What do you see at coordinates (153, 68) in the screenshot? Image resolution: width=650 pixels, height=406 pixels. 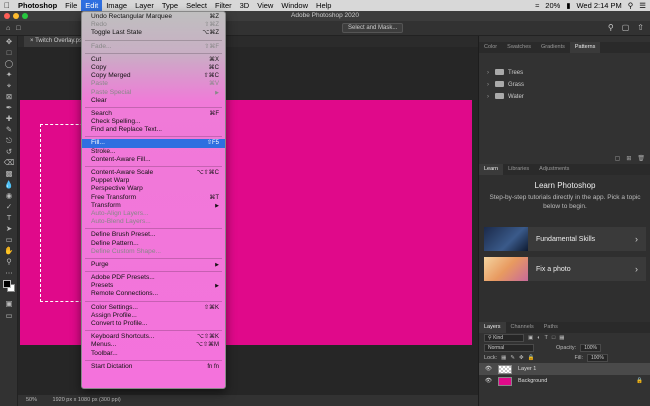 I see `menu-item-copy: Copy ⌘C` at bounding box center [153, 68].